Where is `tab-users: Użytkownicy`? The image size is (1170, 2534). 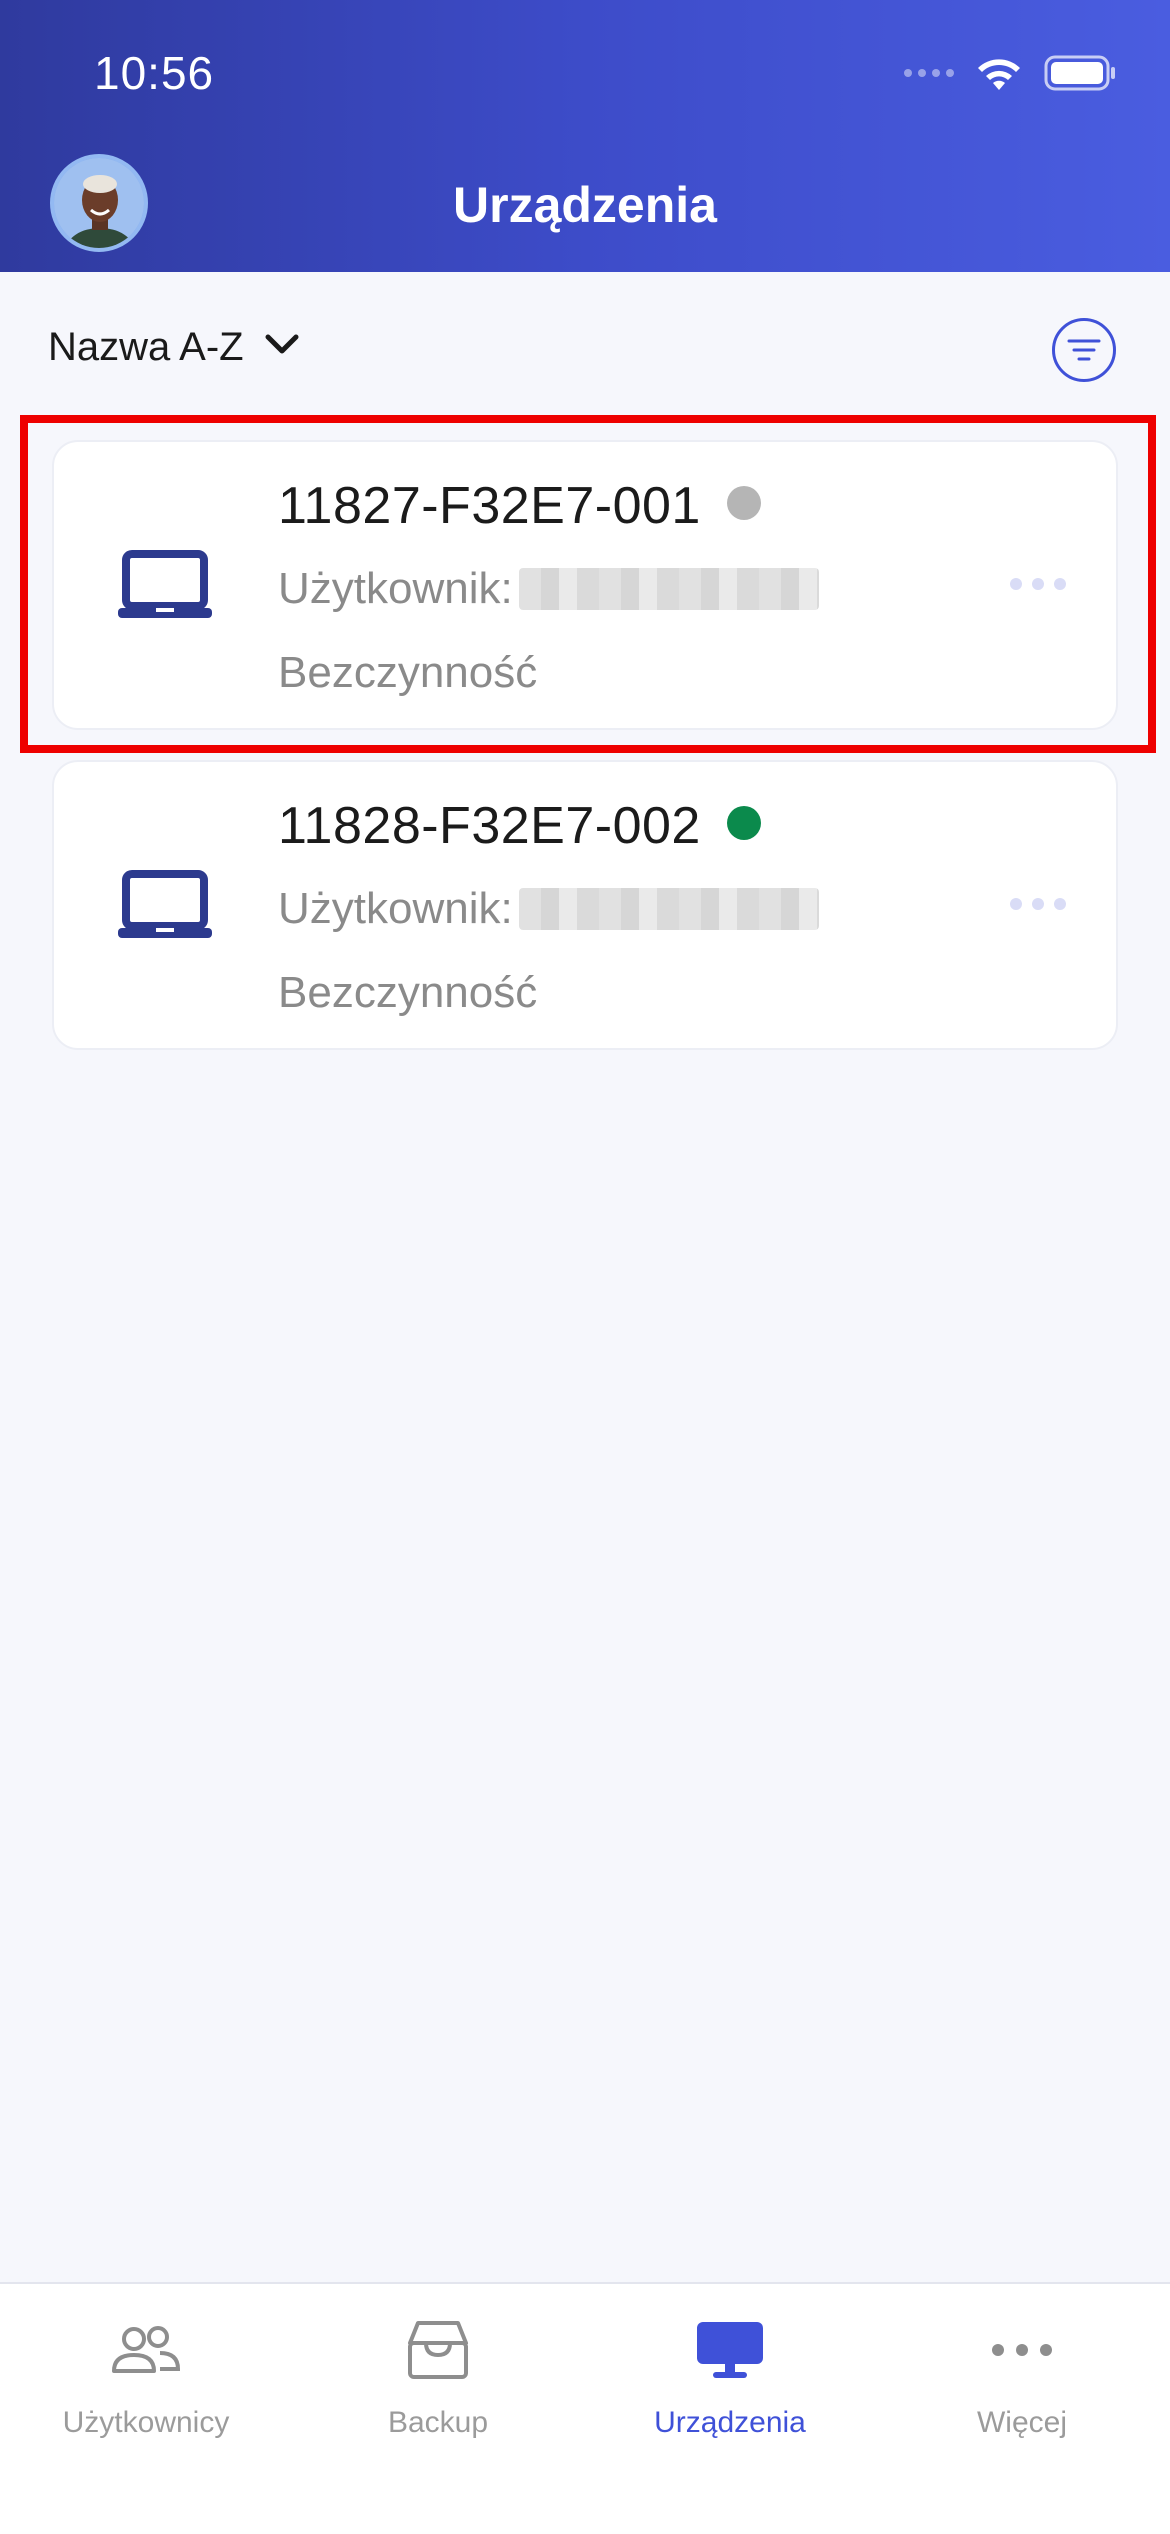
tab-users: Użytkownicy is located at coordinates (146, 2375).